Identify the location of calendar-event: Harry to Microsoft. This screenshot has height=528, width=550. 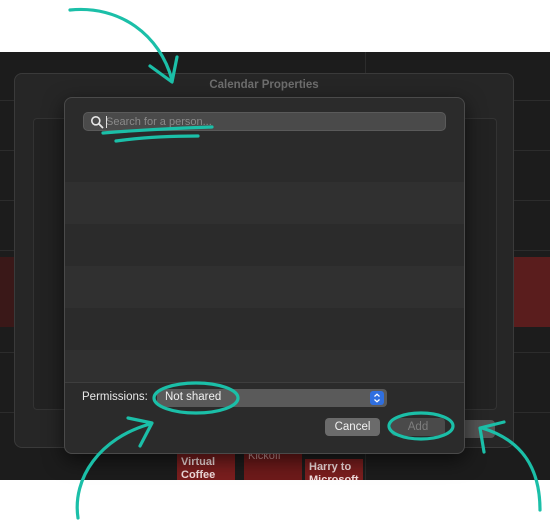
(334, 469).